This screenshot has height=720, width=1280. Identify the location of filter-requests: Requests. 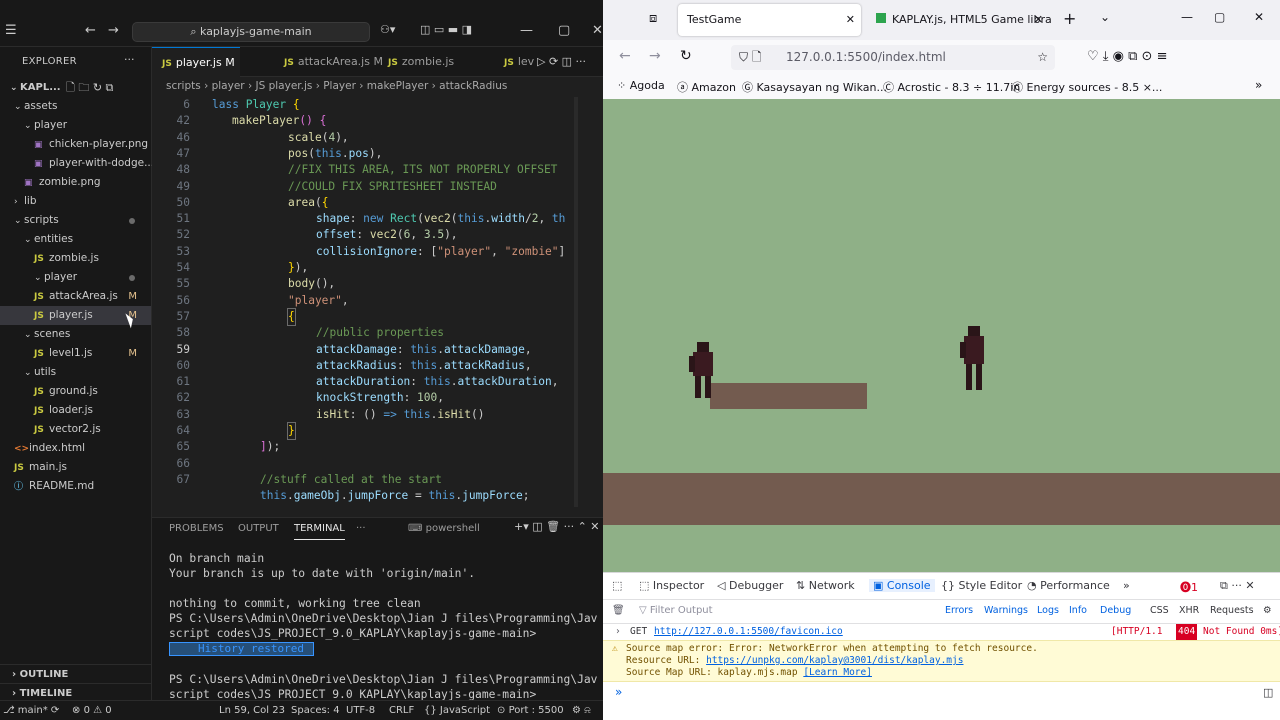
(1232, 610).